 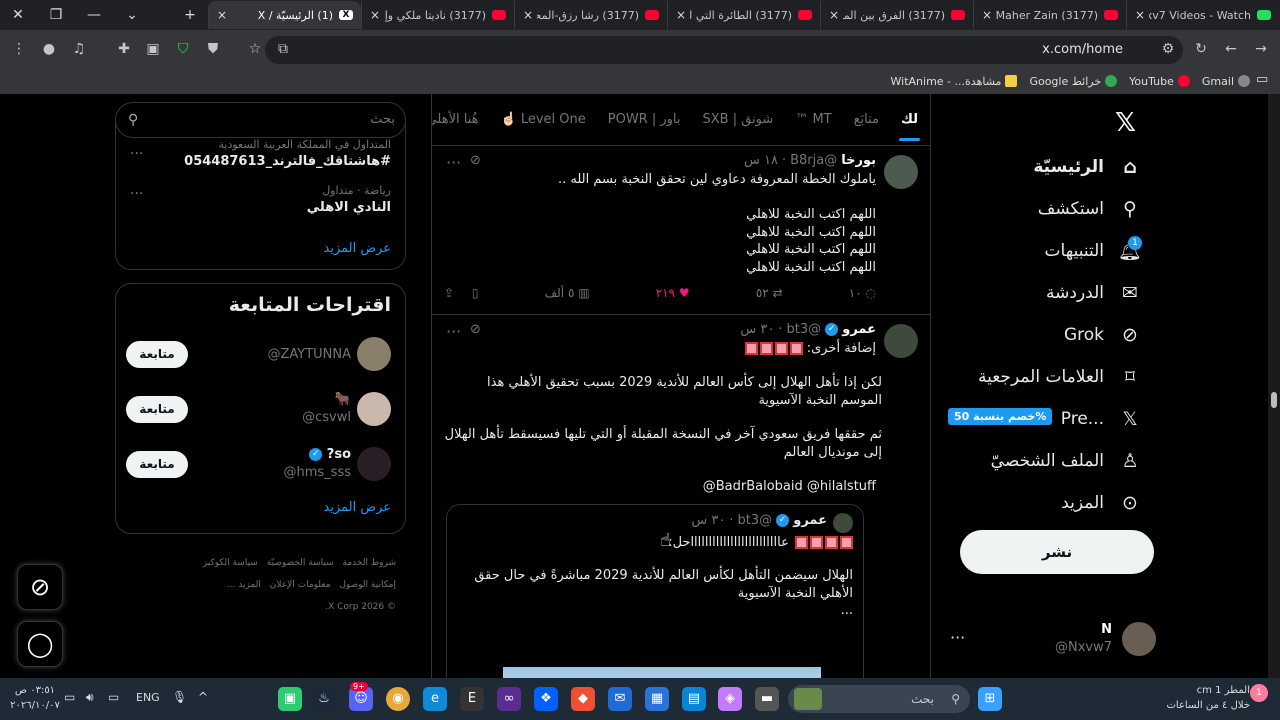 What do you see at coordinates (1049, 15) in the screenshot?
I see `tab-maher-zain: (3177) Maher Zain & ×` at bounding box center [1049, 15].